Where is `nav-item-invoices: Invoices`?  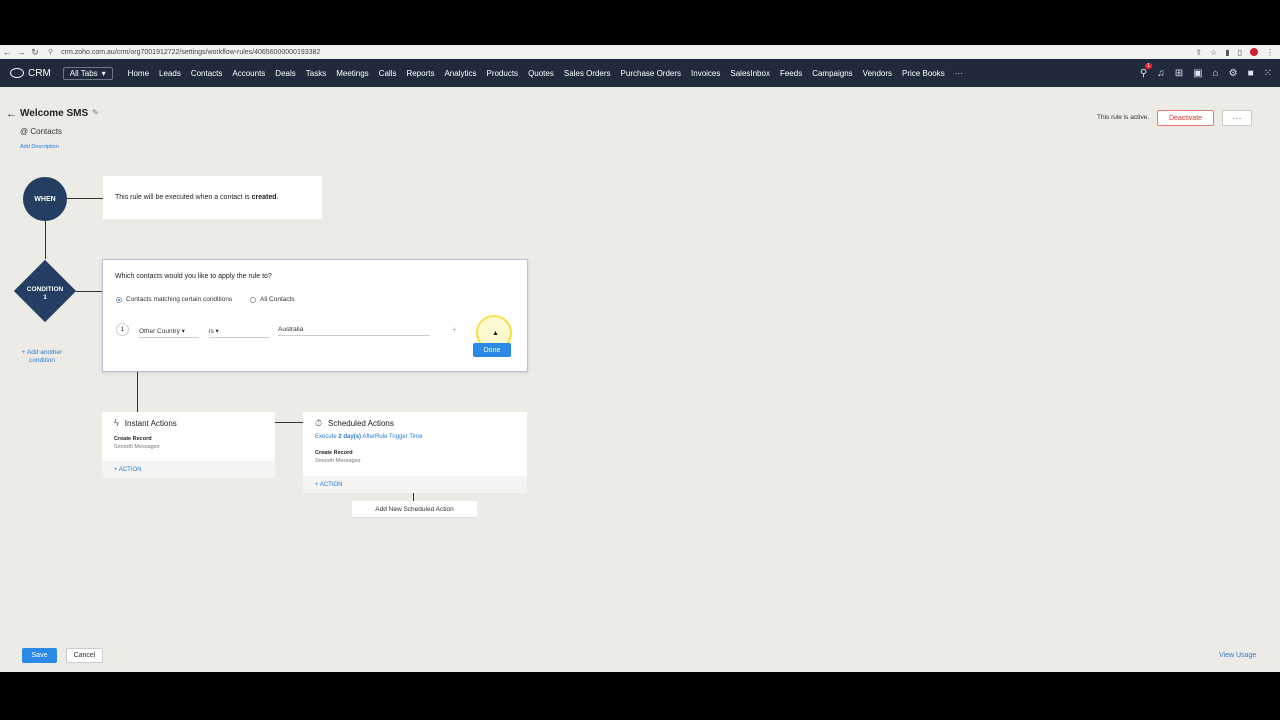
nav-item-invoices: Invoices is located at coordinates (705, 73).